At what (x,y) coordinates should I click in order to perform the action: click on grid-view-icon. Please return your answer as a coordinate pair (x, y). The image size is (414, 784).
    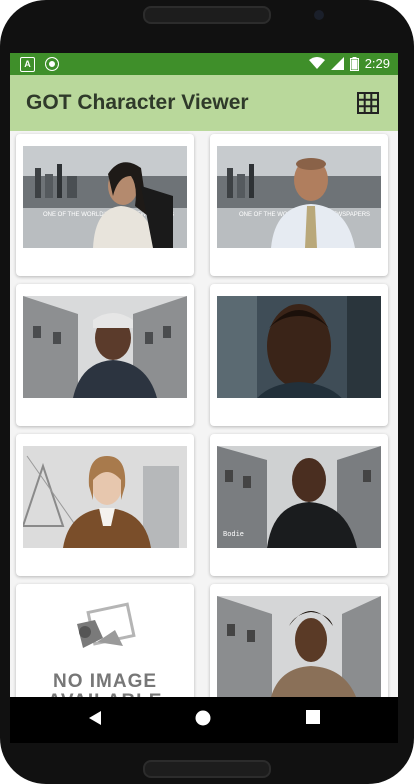
    Looking at the image, I should click on (368, 103).